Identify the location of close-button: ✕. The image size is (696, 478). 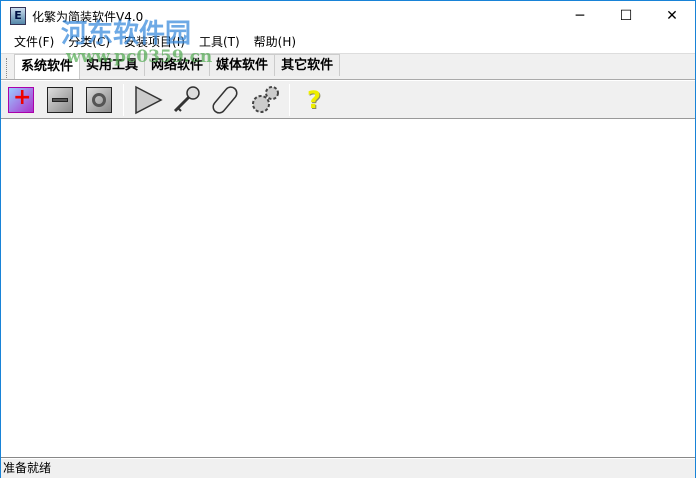
(672, 16).